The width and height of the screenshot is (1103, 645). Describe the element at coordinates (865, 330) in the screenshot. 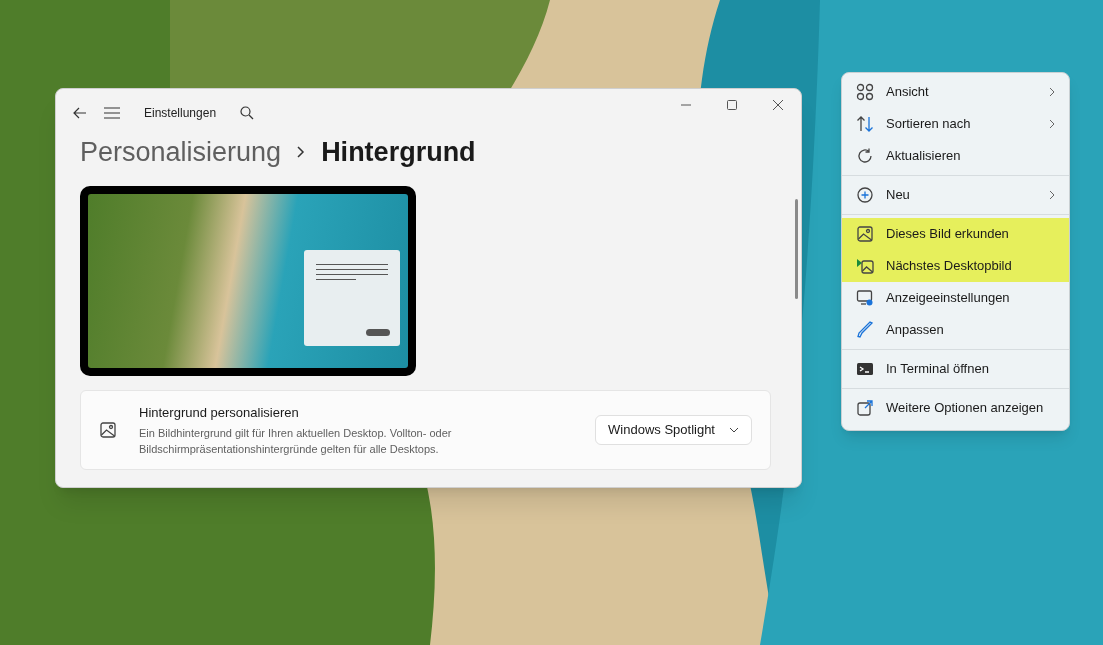

I see `brush-icon` at that location.